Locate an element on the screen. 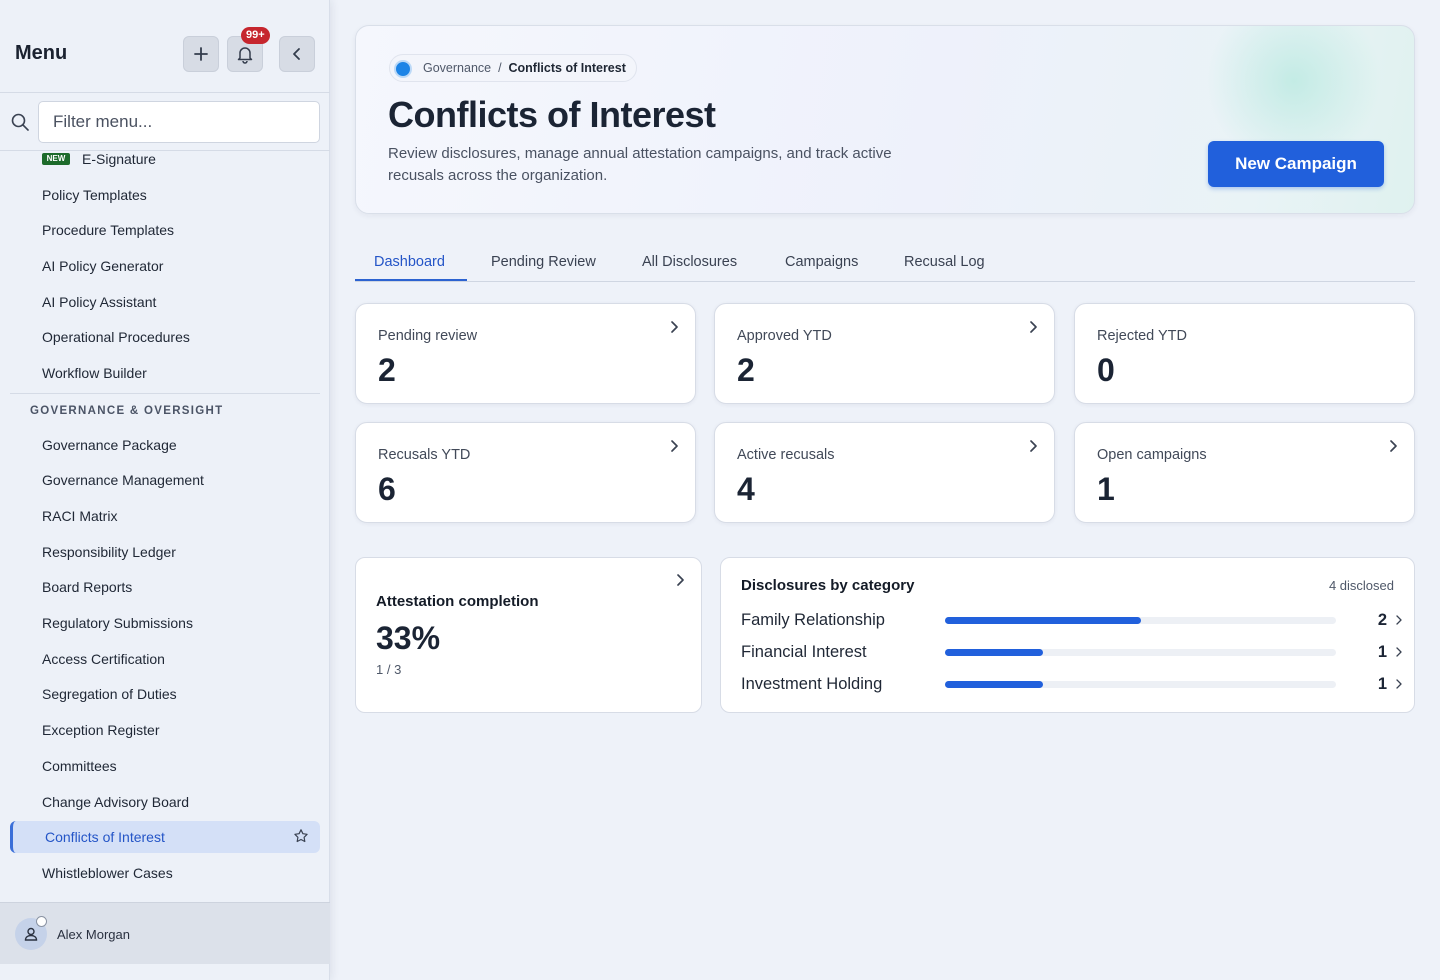 The height and width of the screenshot is (980, 1440). sidebar-item-ai-policy-assistant: AI Policy Assistant is located at coordinates (99, 302).